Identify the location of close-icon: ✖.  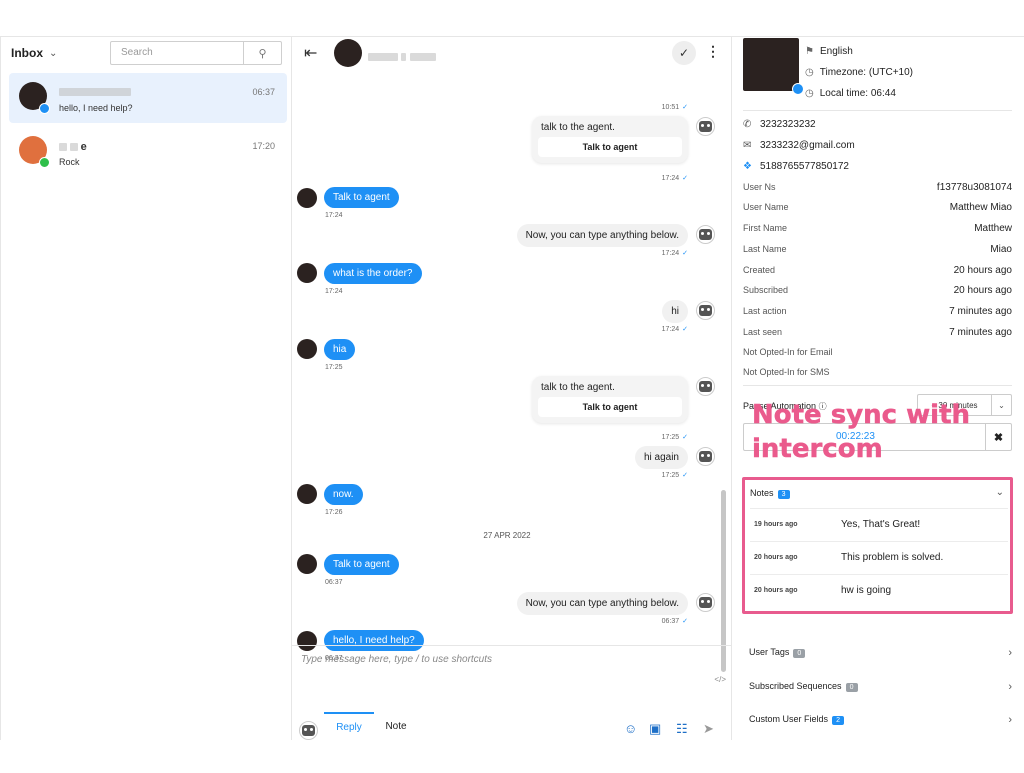
(998, 437).